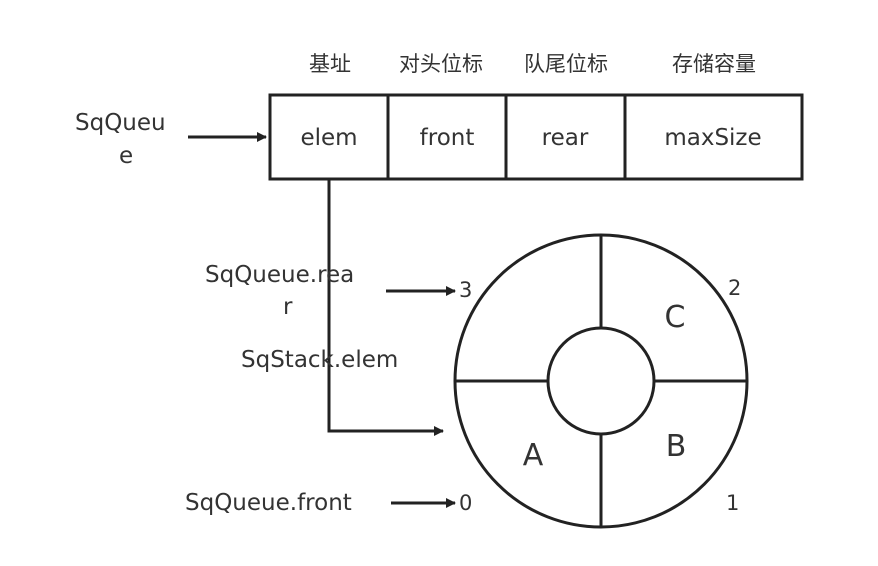  I want to click on cell-a: A, so click(533, 455).